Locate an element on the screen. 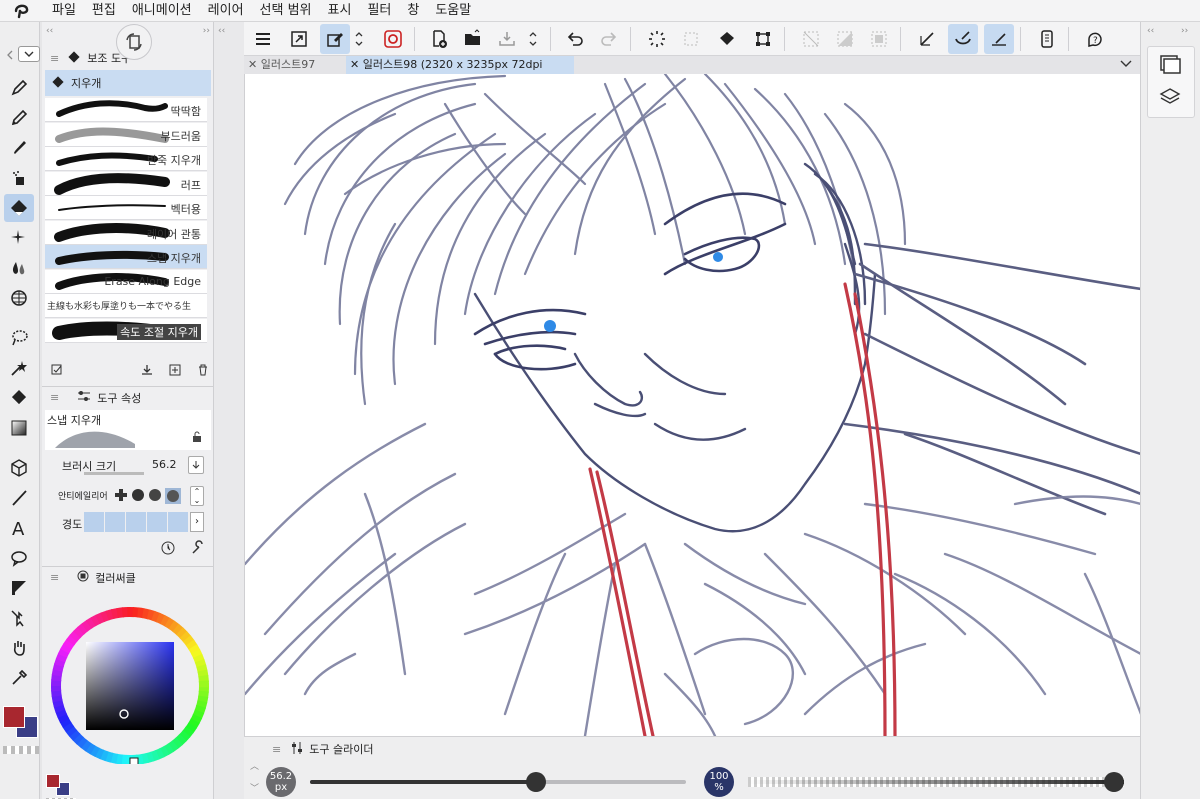 The width and height of the screenshot is (1200, 799). eyedropper-tool-icon is located at coordinates (19, 678).